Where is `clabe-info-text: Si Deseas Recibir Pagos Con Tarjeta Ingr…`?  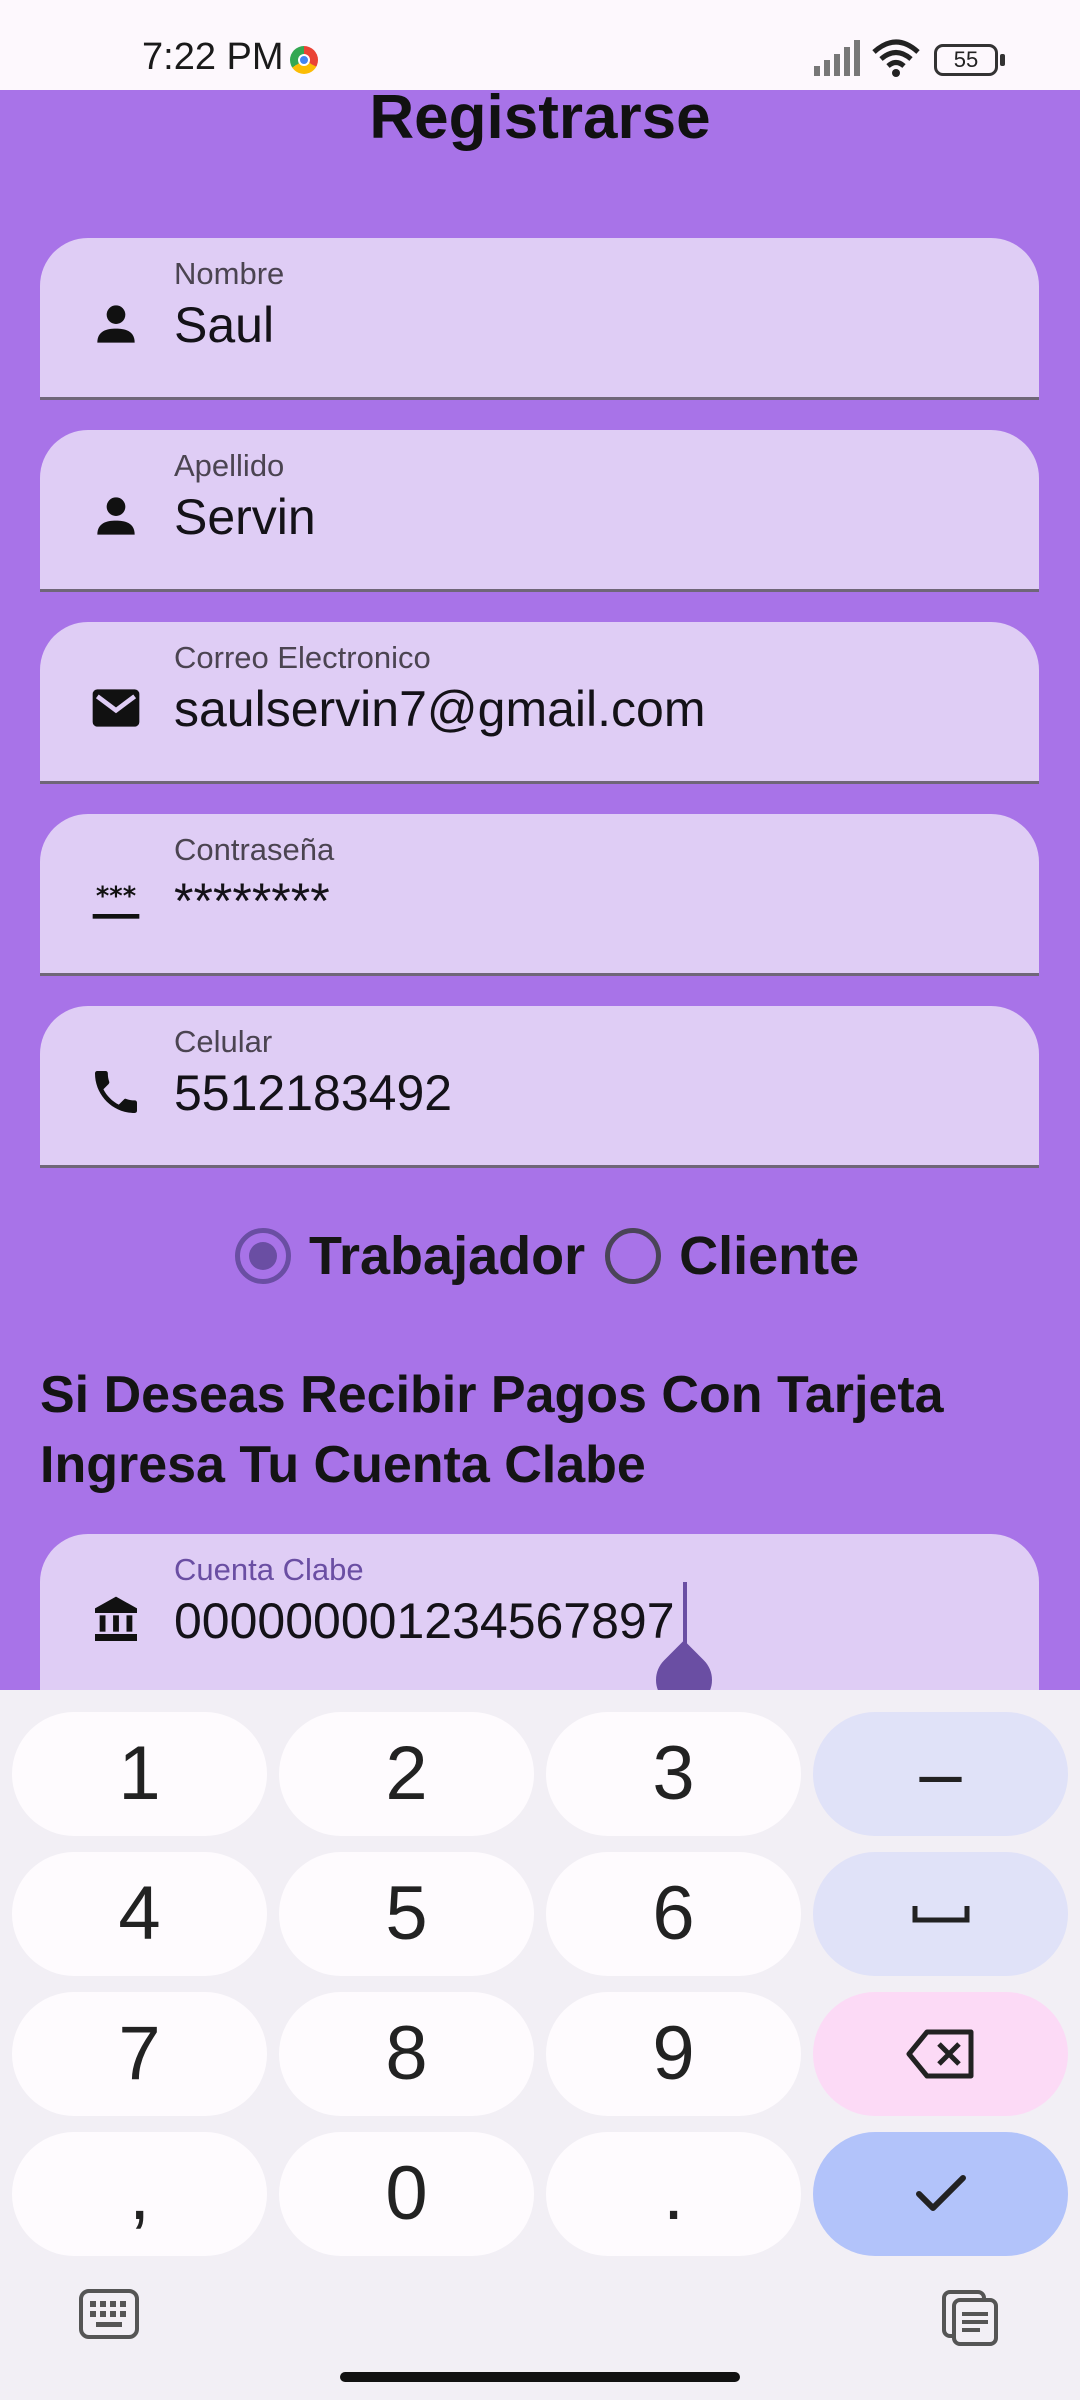 clabe-info-text: Si Deseas Recibir Pagos Con Tarjeta Ingr… is located at coordinates (492, 1430).